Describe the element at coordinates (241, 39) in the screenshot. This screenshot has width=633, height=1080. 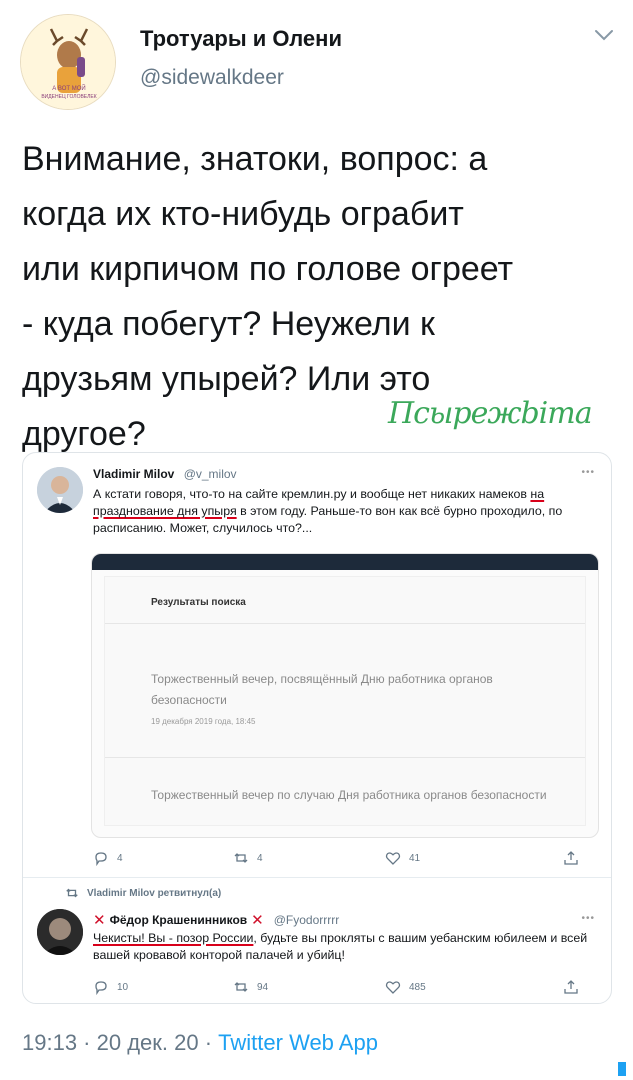
I see `display-name: Тротуары и Олени` at that location.